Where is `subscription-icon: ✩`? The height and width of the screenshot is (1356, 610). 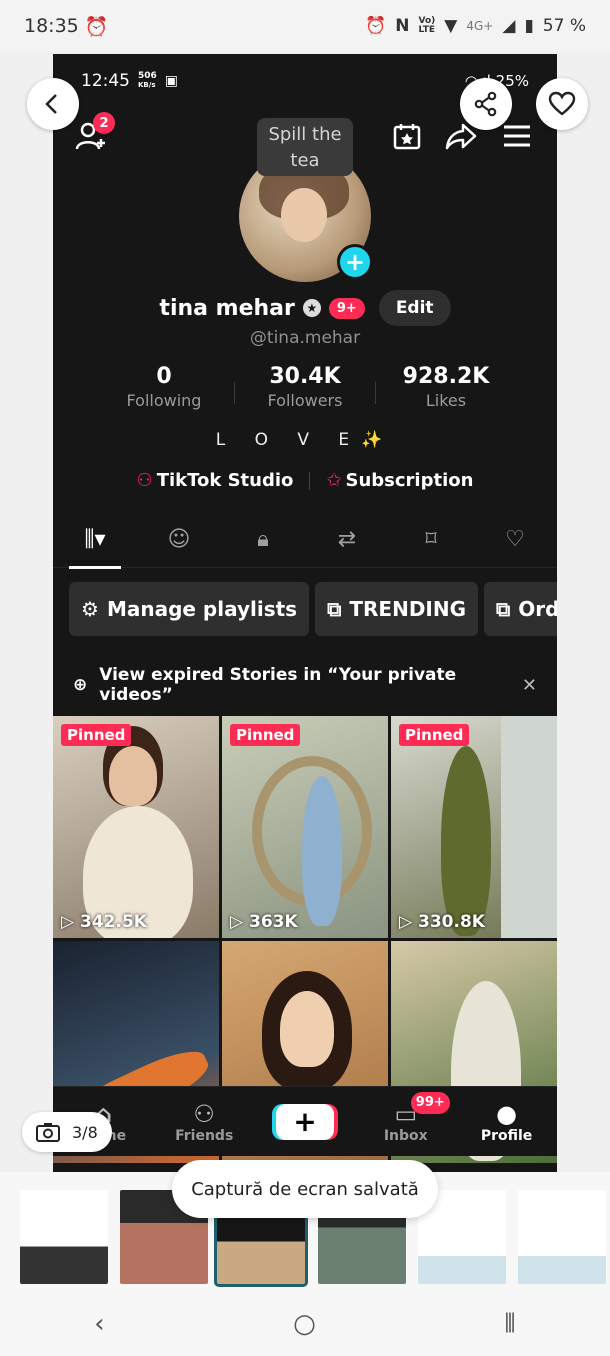
subscription-icon: ✩ is located at coordinates (334, 480).